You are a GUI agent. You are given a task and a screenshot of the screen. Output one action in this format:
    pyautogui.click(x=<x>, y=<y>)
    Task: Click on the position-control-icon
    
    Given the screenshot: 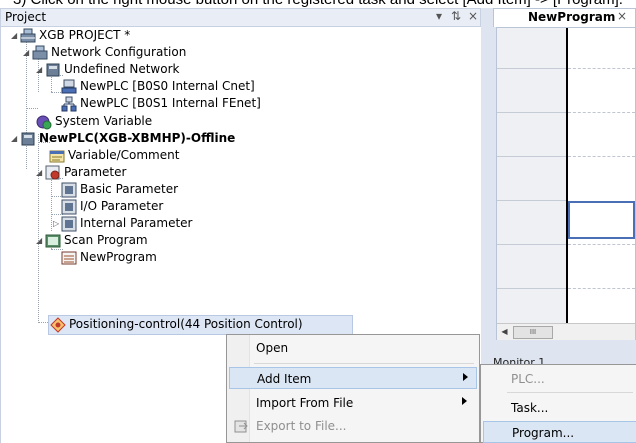 What is the action you would take?
    pyautogui.click(x=58, y=325)
    